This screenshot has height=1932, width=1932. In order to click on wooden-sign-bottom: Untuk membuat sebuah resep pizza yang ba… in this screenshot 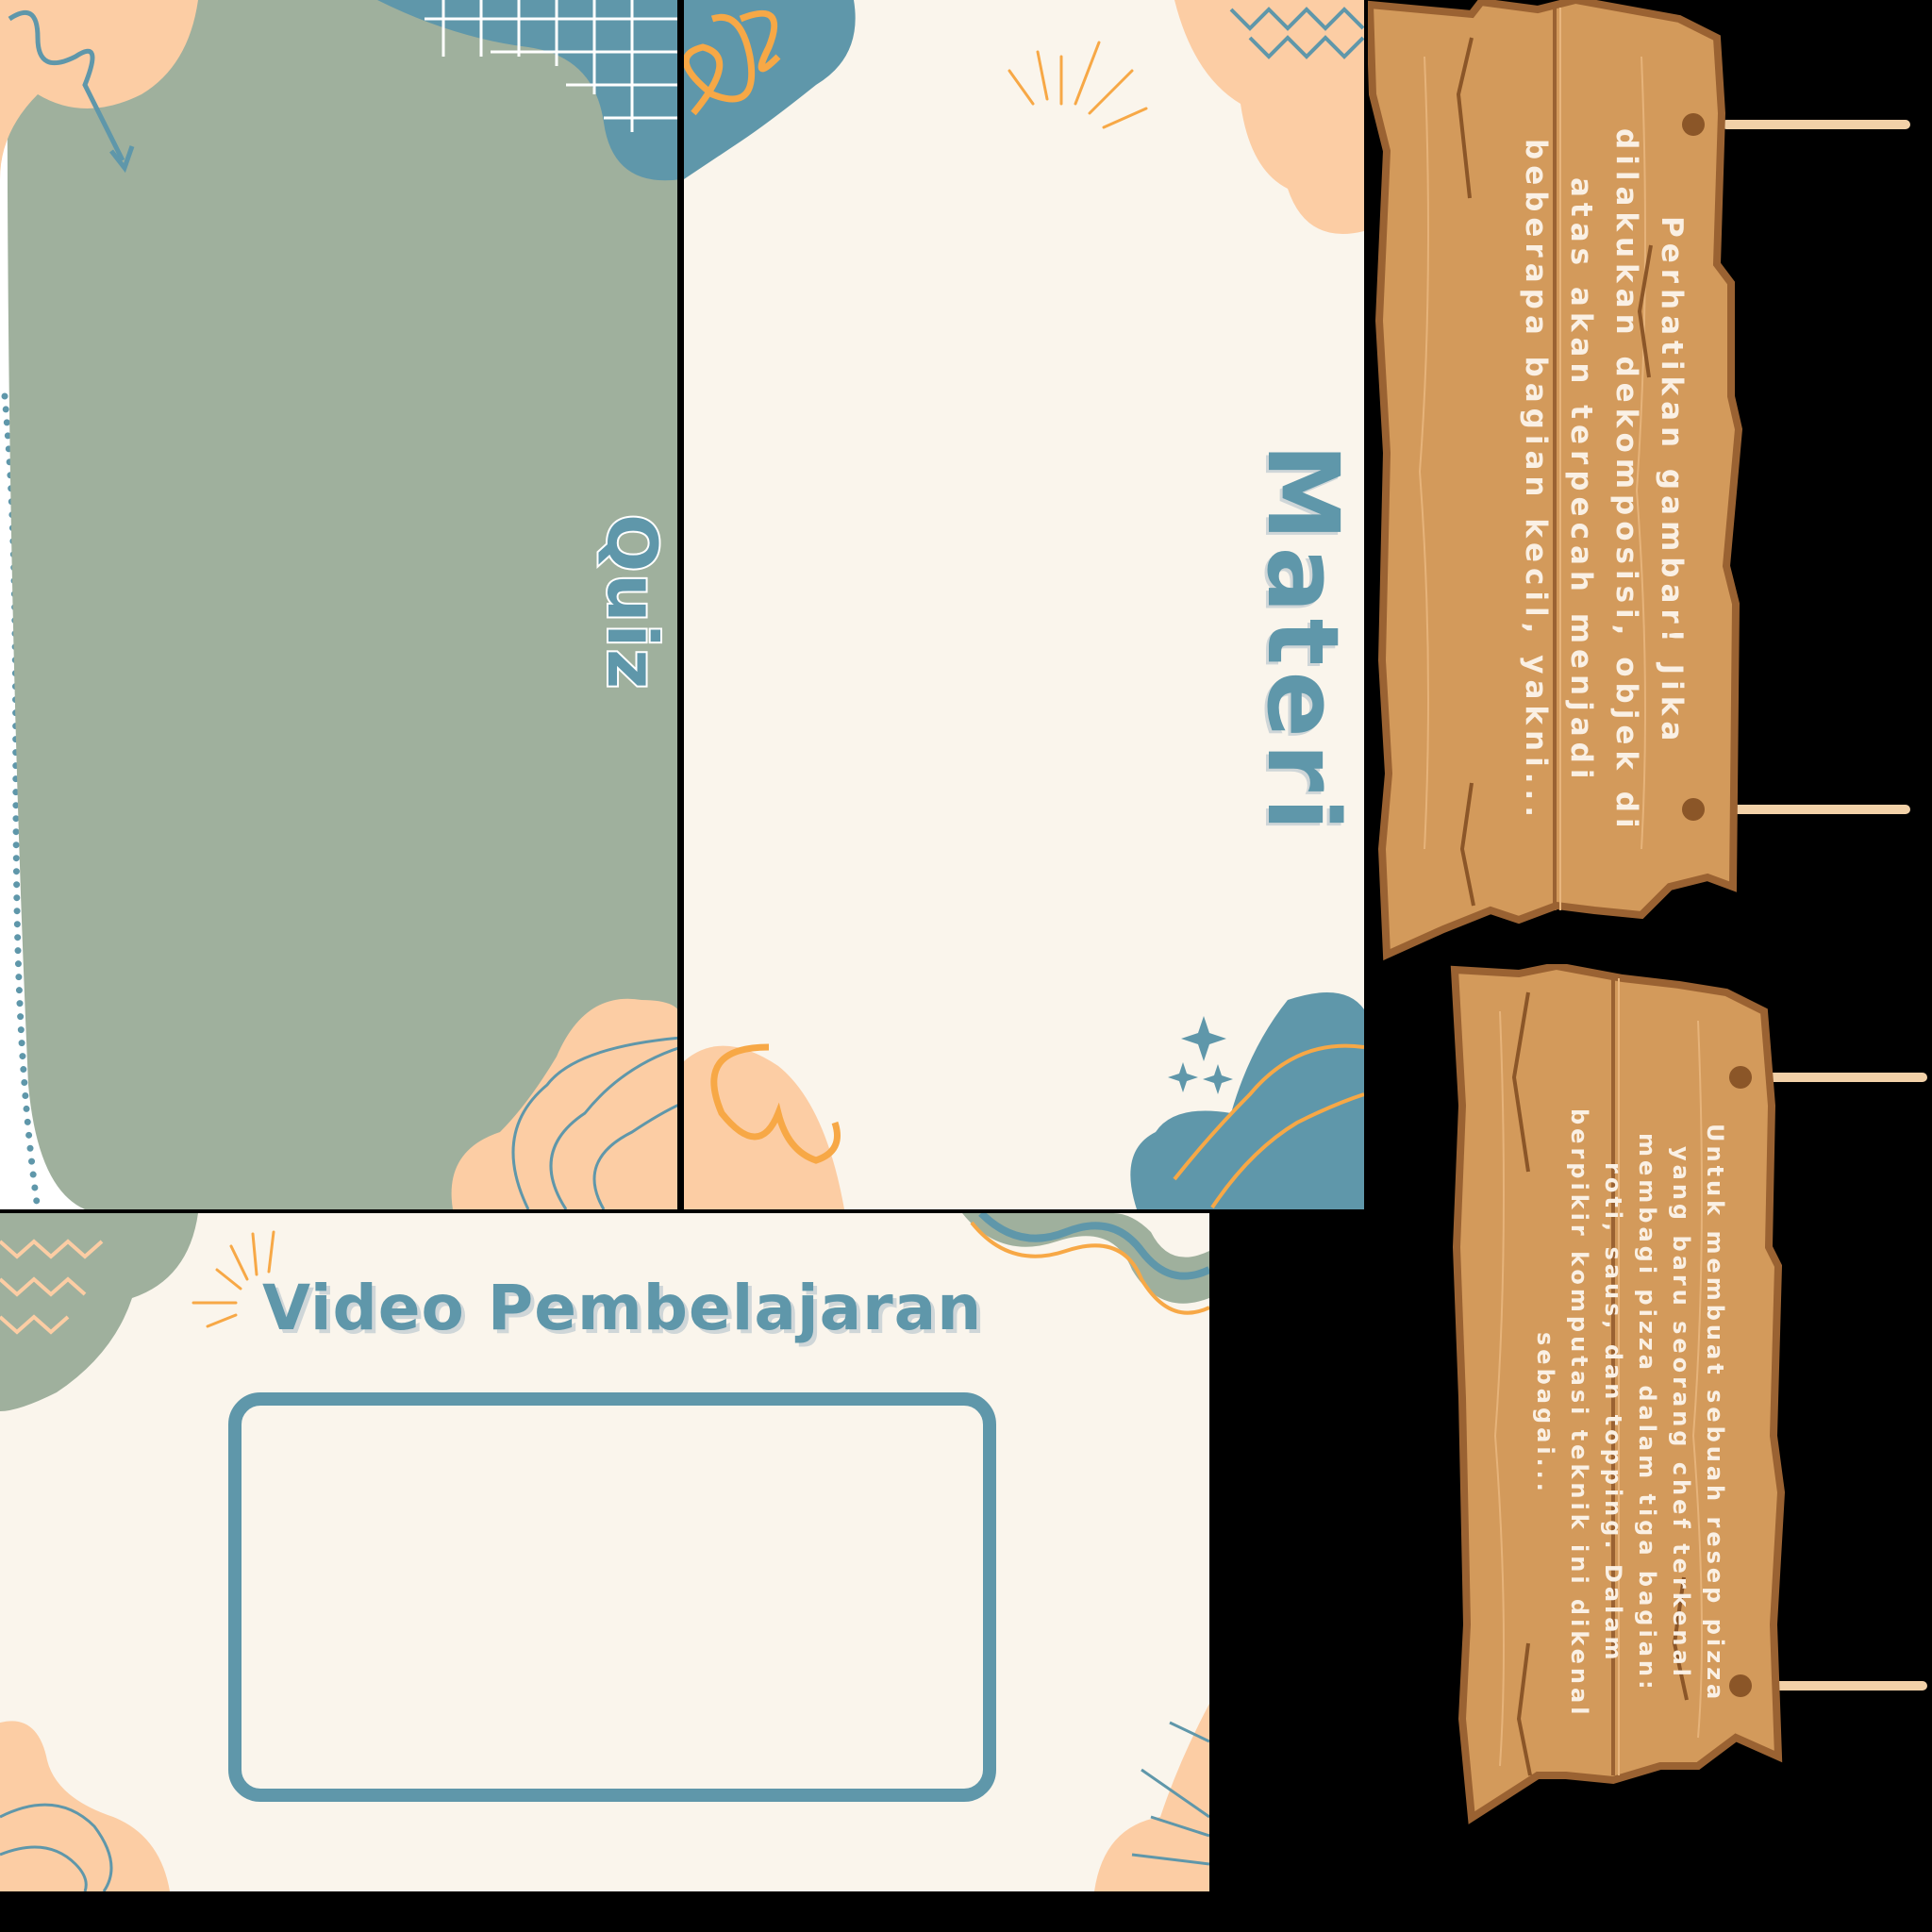, I will do `click(1687, 1394)`.